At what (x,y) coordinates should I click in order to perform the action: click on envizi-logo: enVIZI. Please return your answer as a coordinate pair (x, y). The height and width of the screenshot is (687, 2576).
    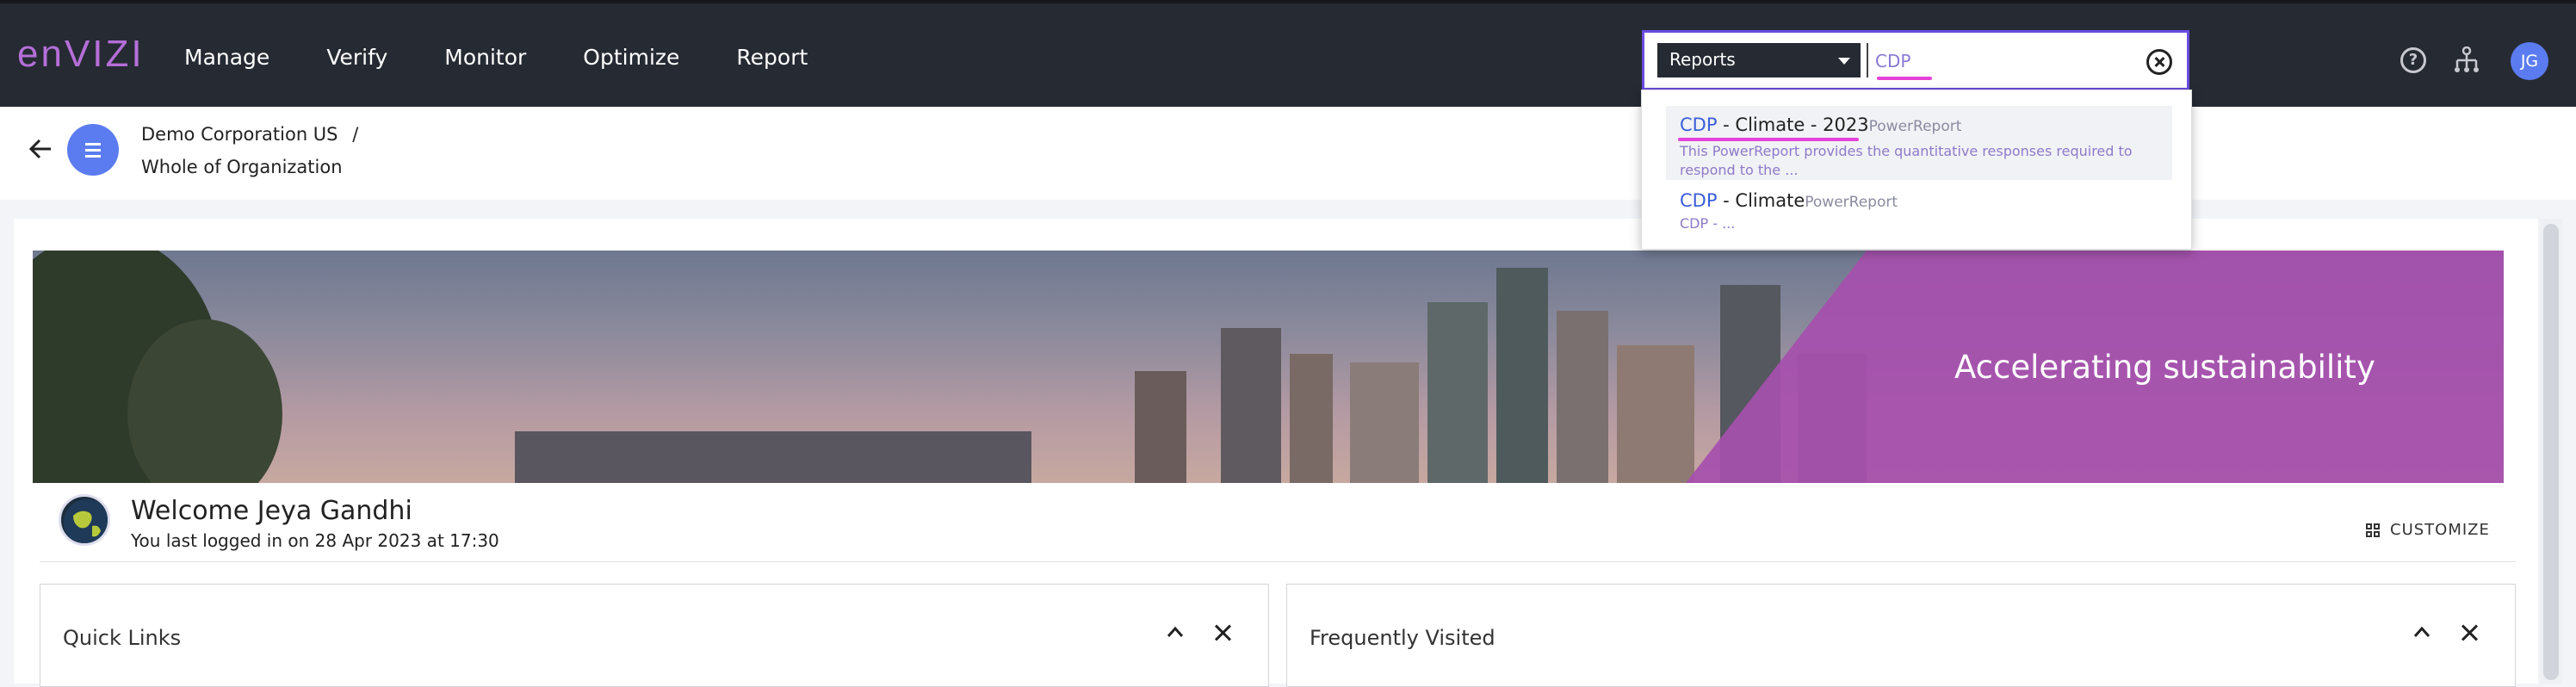
    Looking at the image, I should click on (81, 54).